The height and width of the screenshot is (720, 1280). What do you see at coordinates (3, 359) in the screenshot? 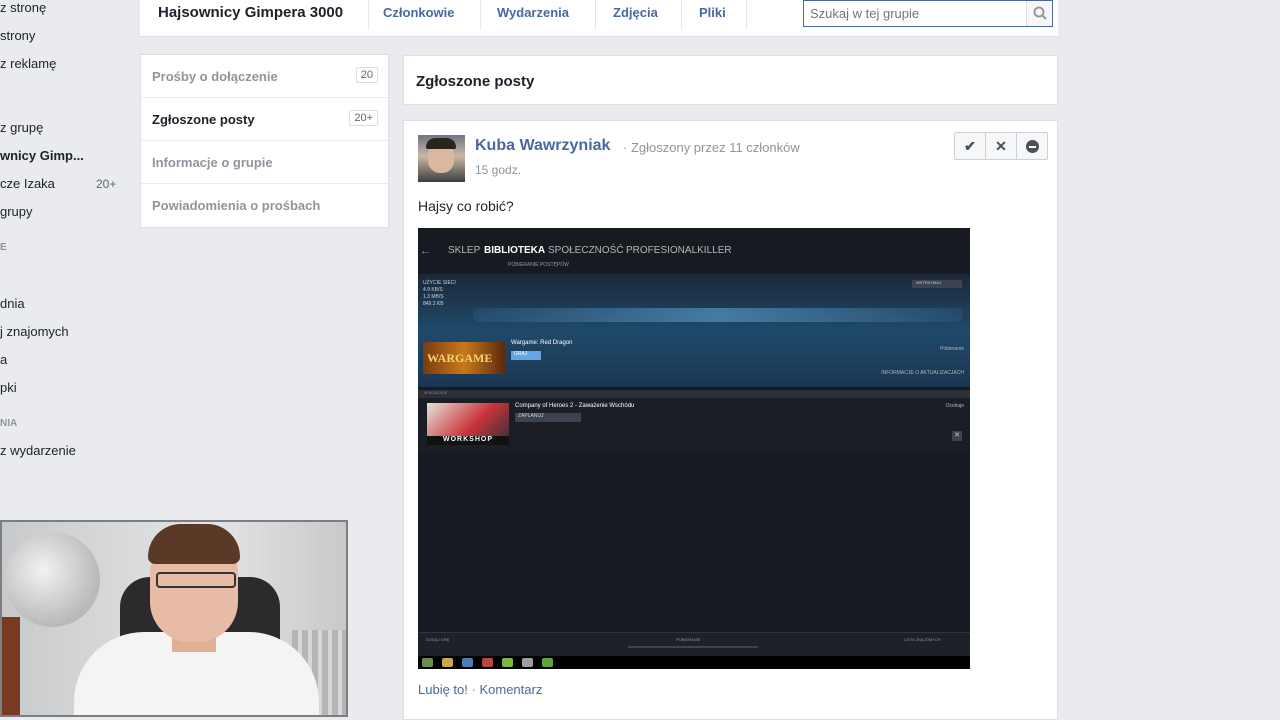
I see `sidebar-item: a` at bounding box center [3, 359].